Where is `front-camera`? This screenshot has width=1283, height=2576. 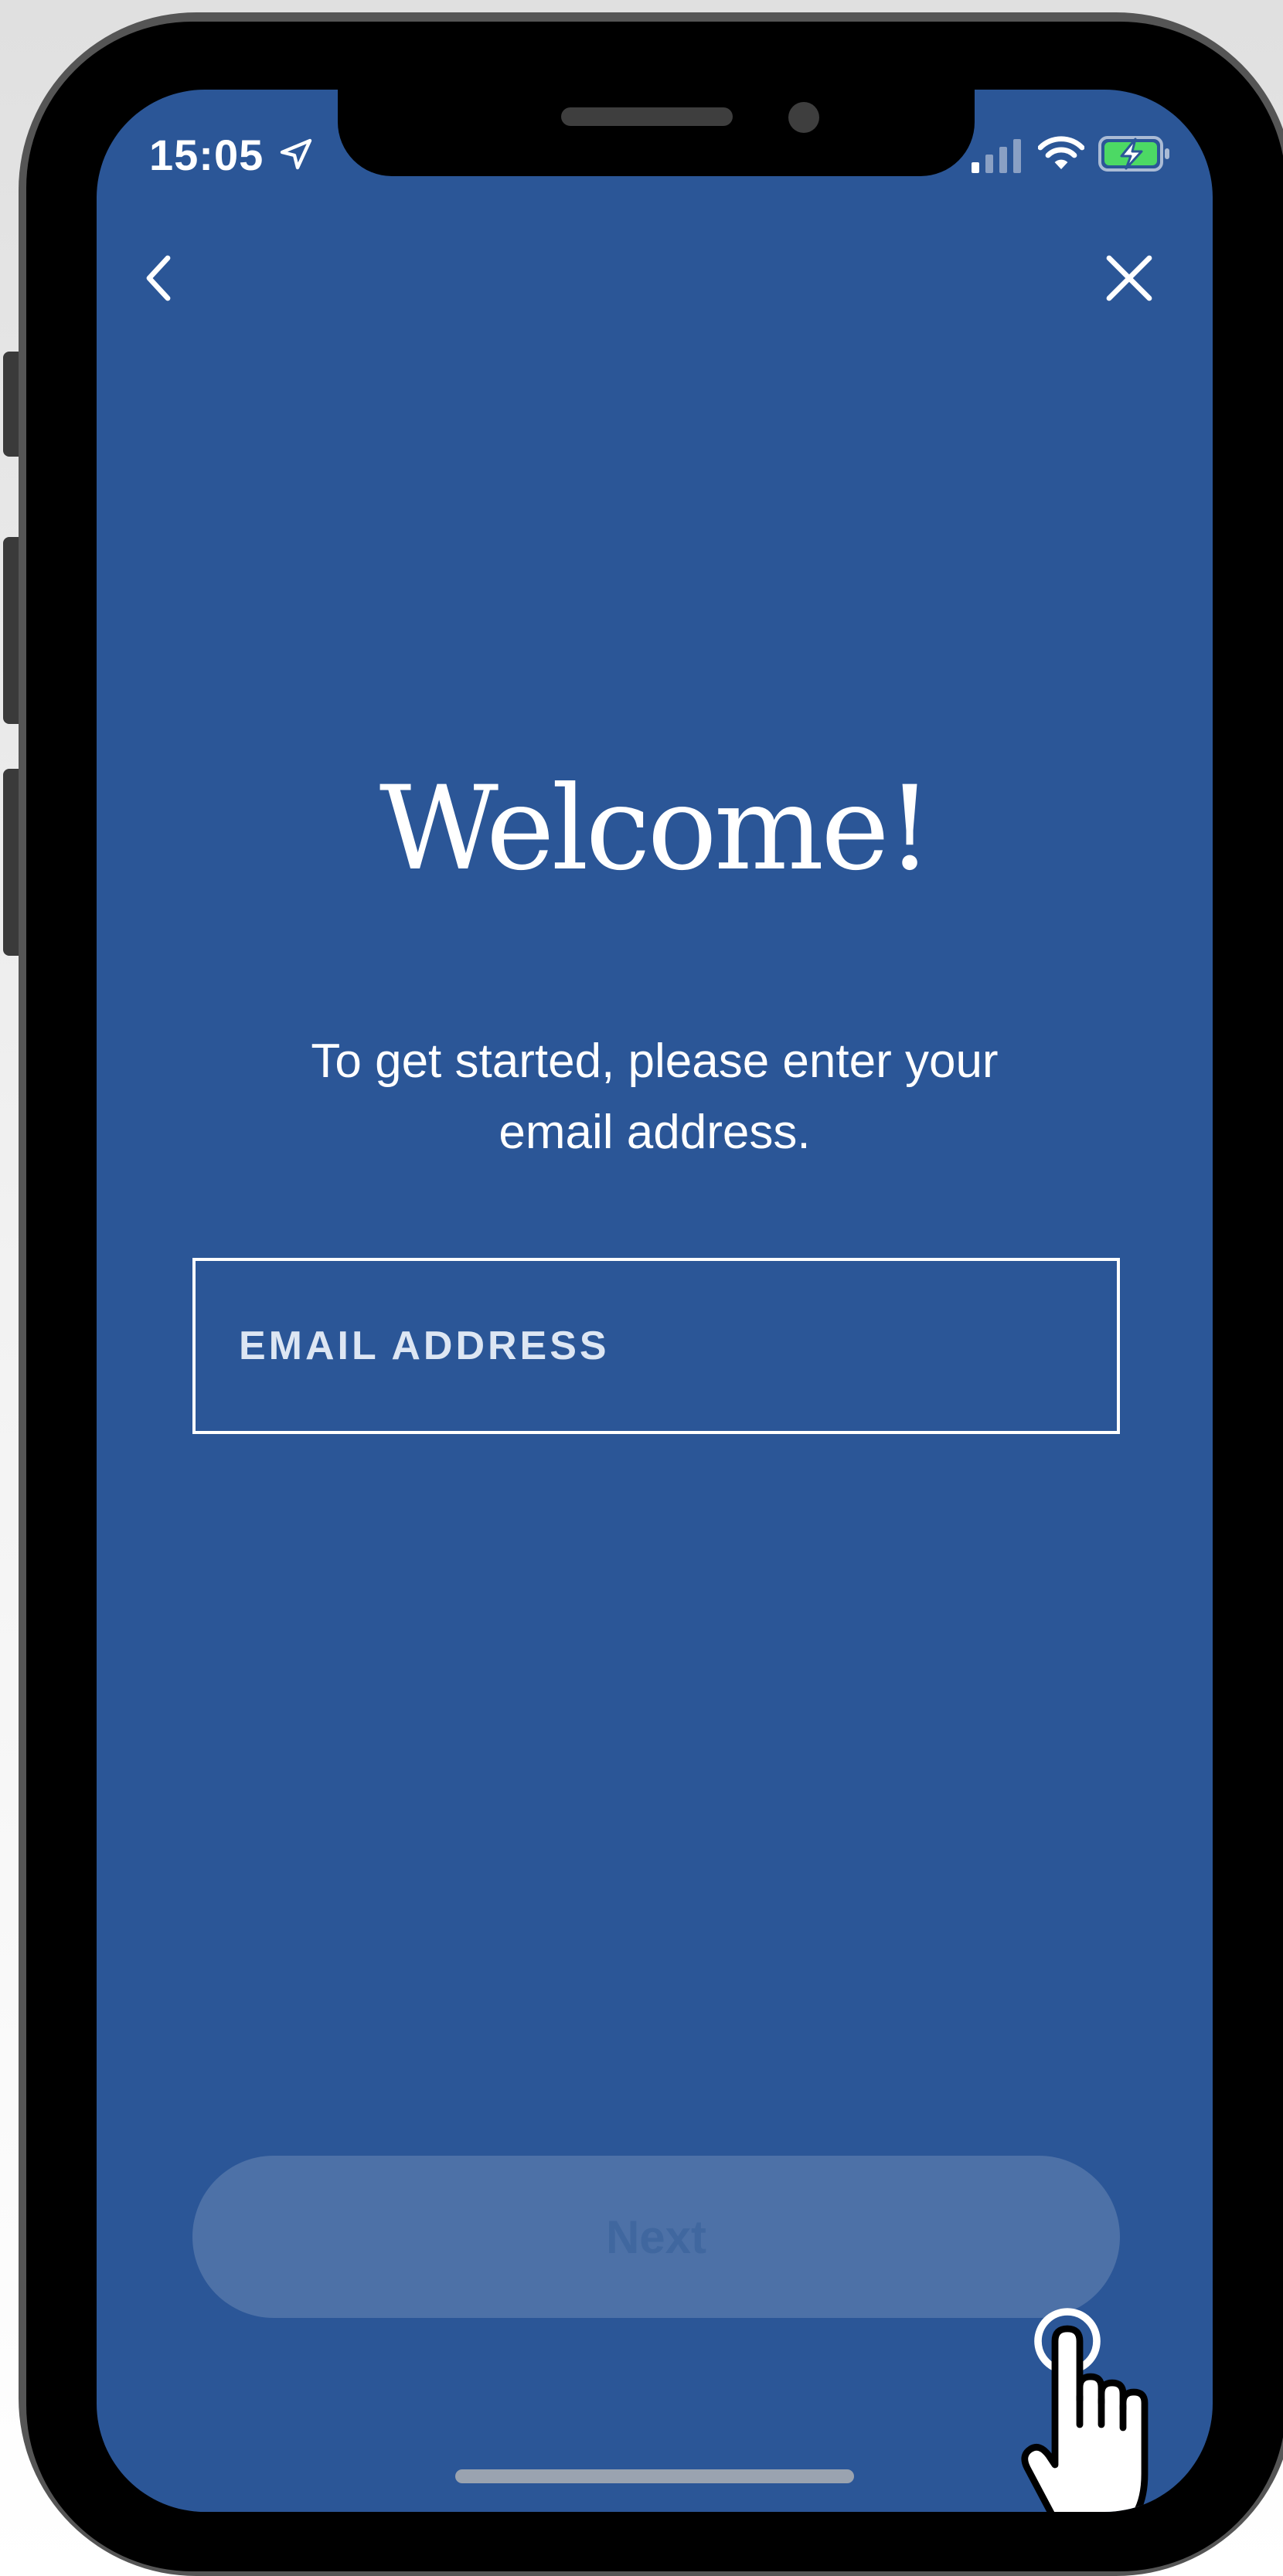
front-camera is located at coordinates (803, 117).